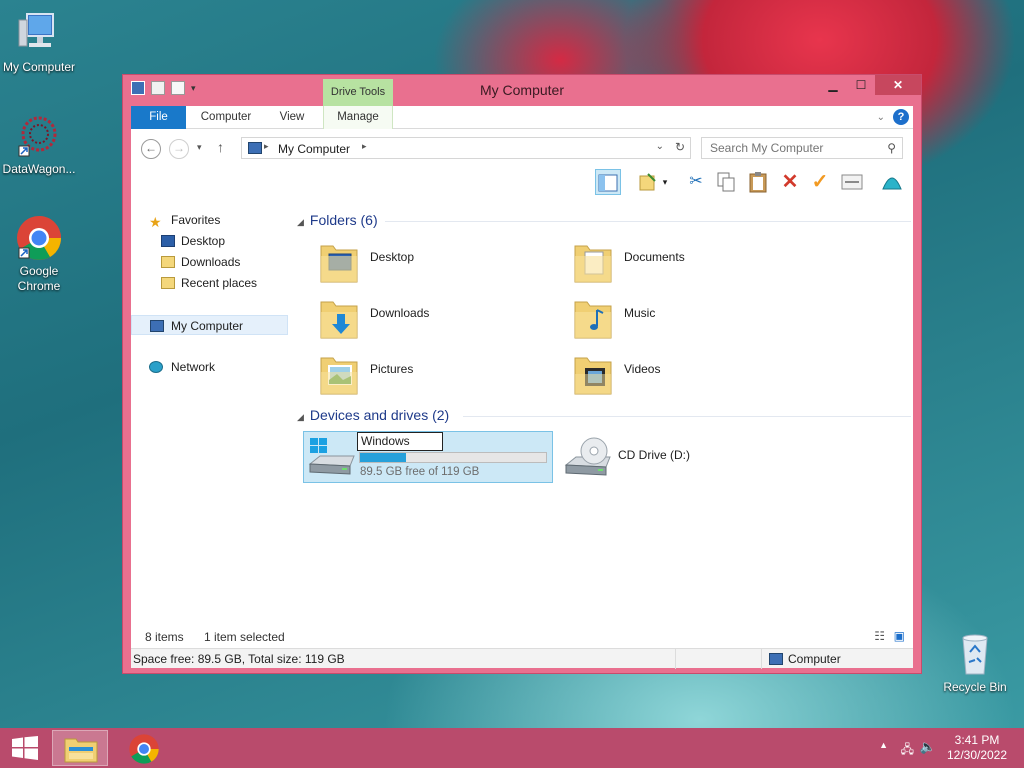 The image size is (1024, 768). I want to click on folder-tile-music: Music, so click(688, 317).